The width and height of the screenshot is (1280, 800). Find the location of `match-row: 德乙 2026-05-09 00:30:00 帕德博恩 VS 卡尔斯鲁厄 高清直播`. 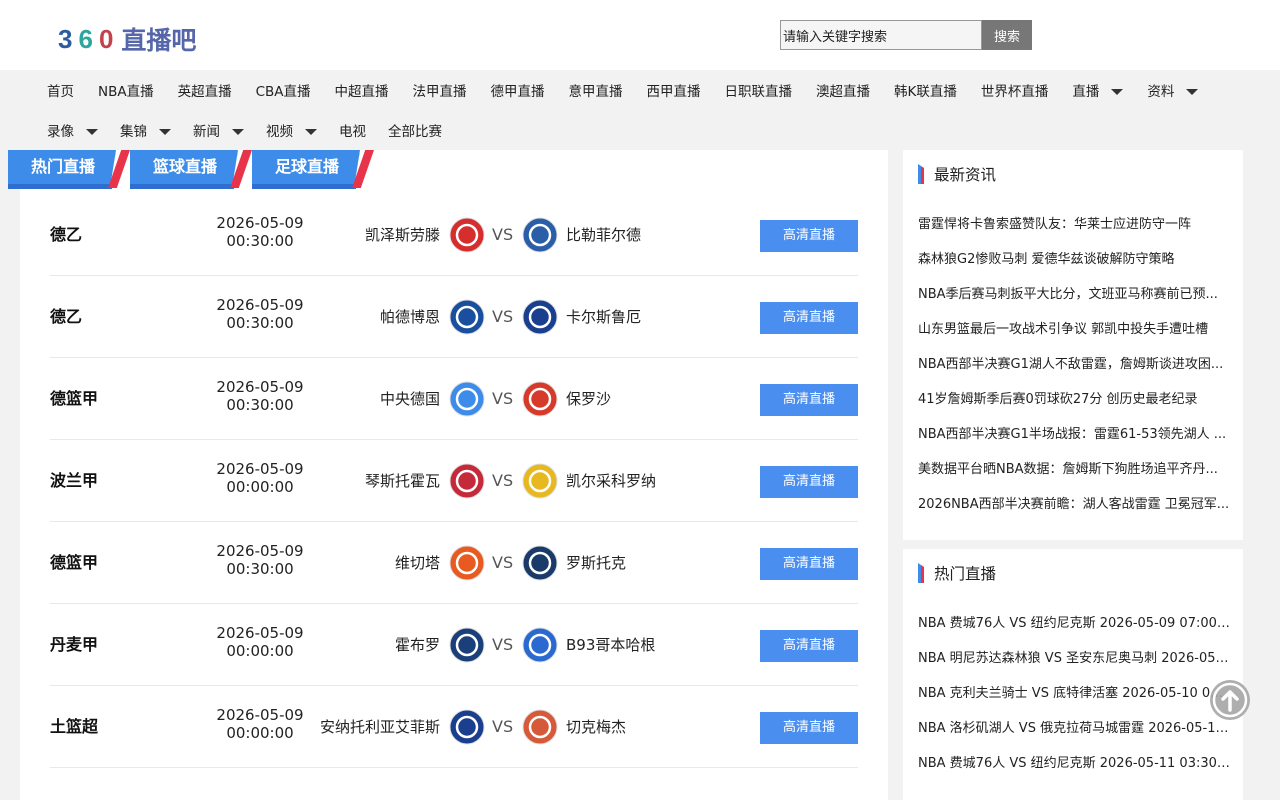

match-row: 德乙 2026-05-09 00:30:00 帕德博恩 VS 卡尔斯鲁厄 高清直播 is located at coordinates (454, 317).